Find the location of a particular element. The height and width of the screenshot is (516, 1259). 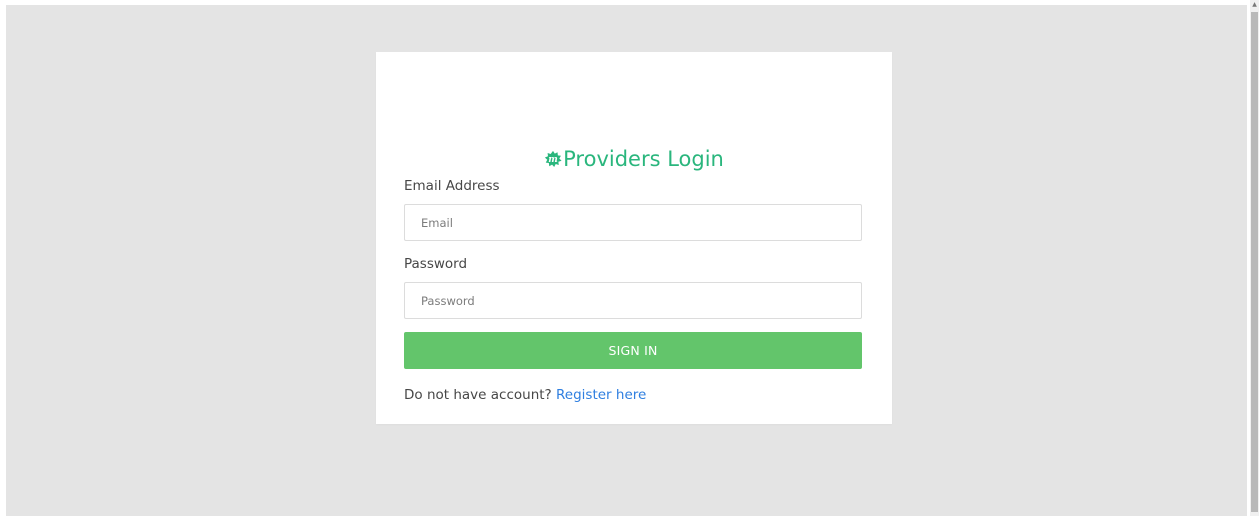

sign-in-button: SIGN IN is located at coordinates (633, 350).